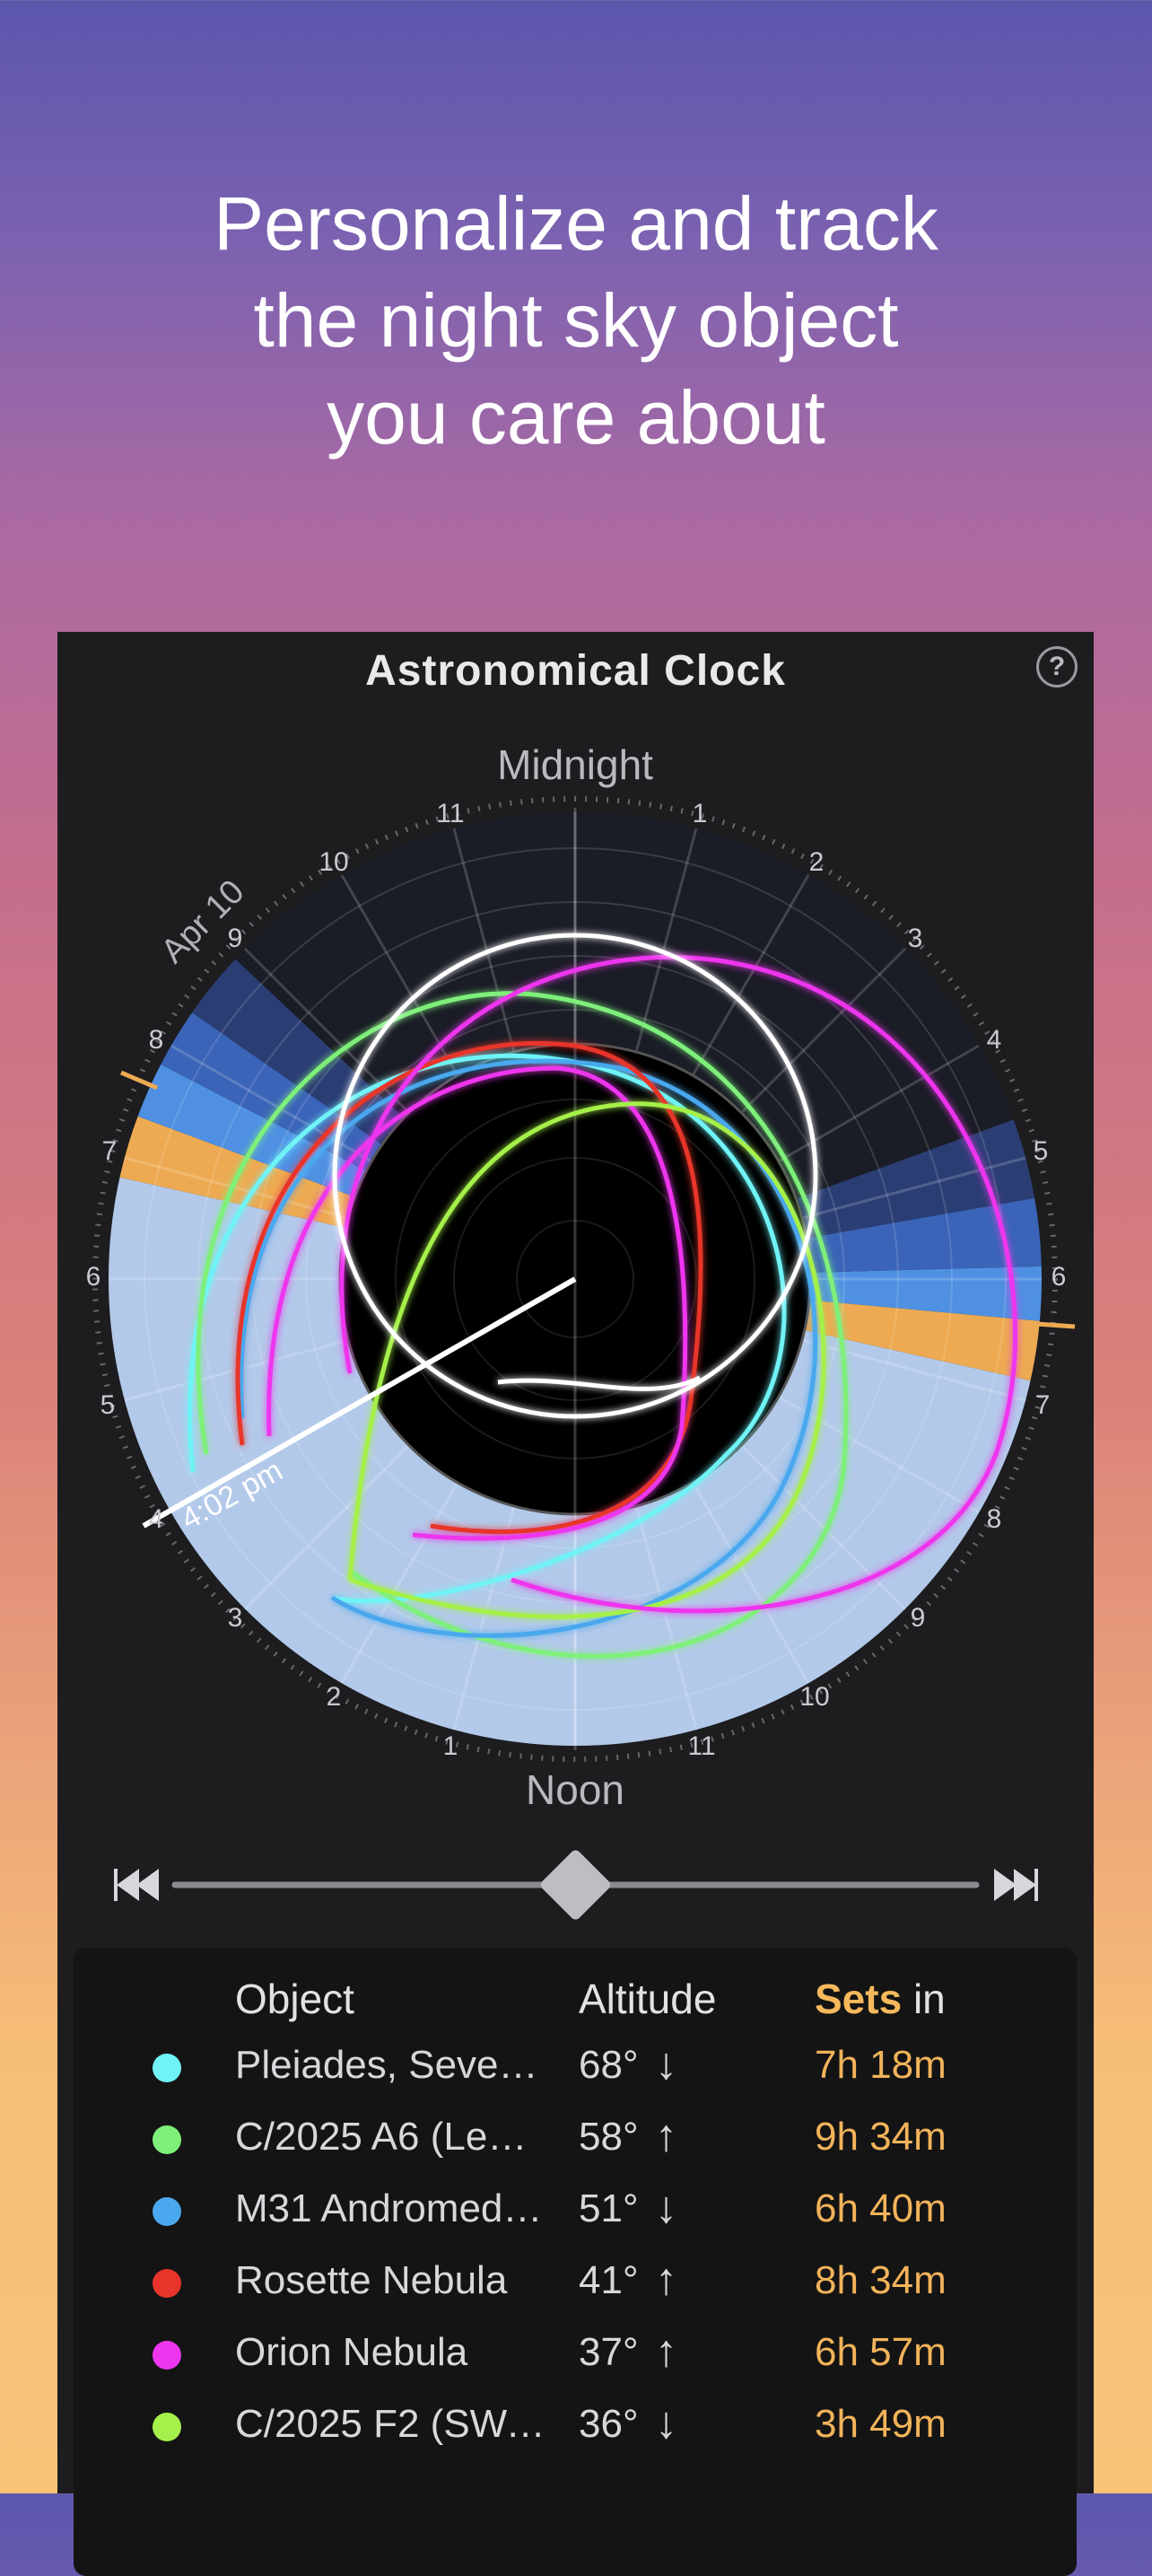  What do you see at coordinates (881, 2352) in the screenshot?
I see `object-sets-in: 6h 57m` at bounding box center [881, 2352].